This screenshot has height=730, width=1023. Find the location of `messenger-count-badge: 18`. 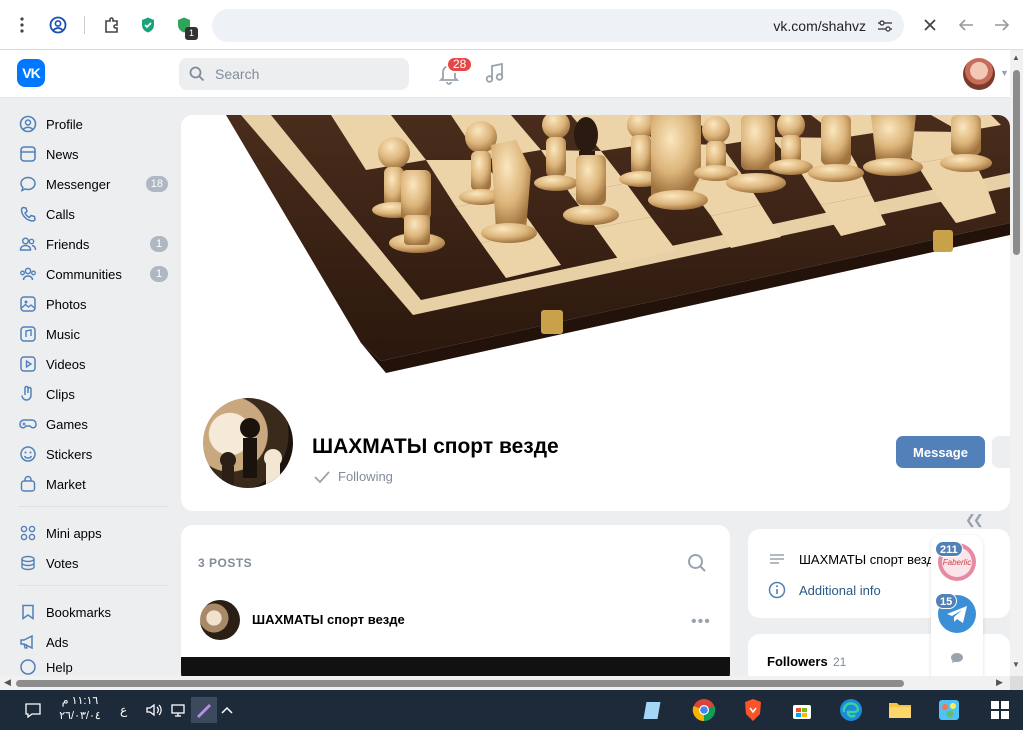

messenger-count-badge: 18 is located at coordinates (156, 184).